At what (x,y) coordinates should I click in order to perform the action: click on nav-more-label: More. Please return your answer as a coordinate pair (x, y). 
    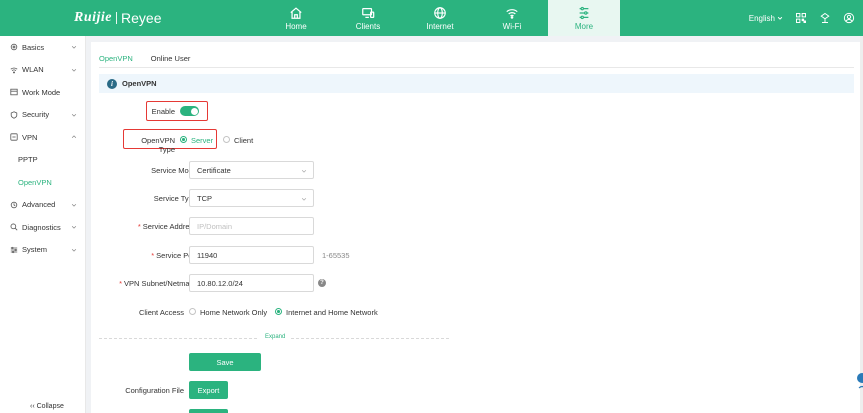
    Looking at the image, I should click on (584, 26).